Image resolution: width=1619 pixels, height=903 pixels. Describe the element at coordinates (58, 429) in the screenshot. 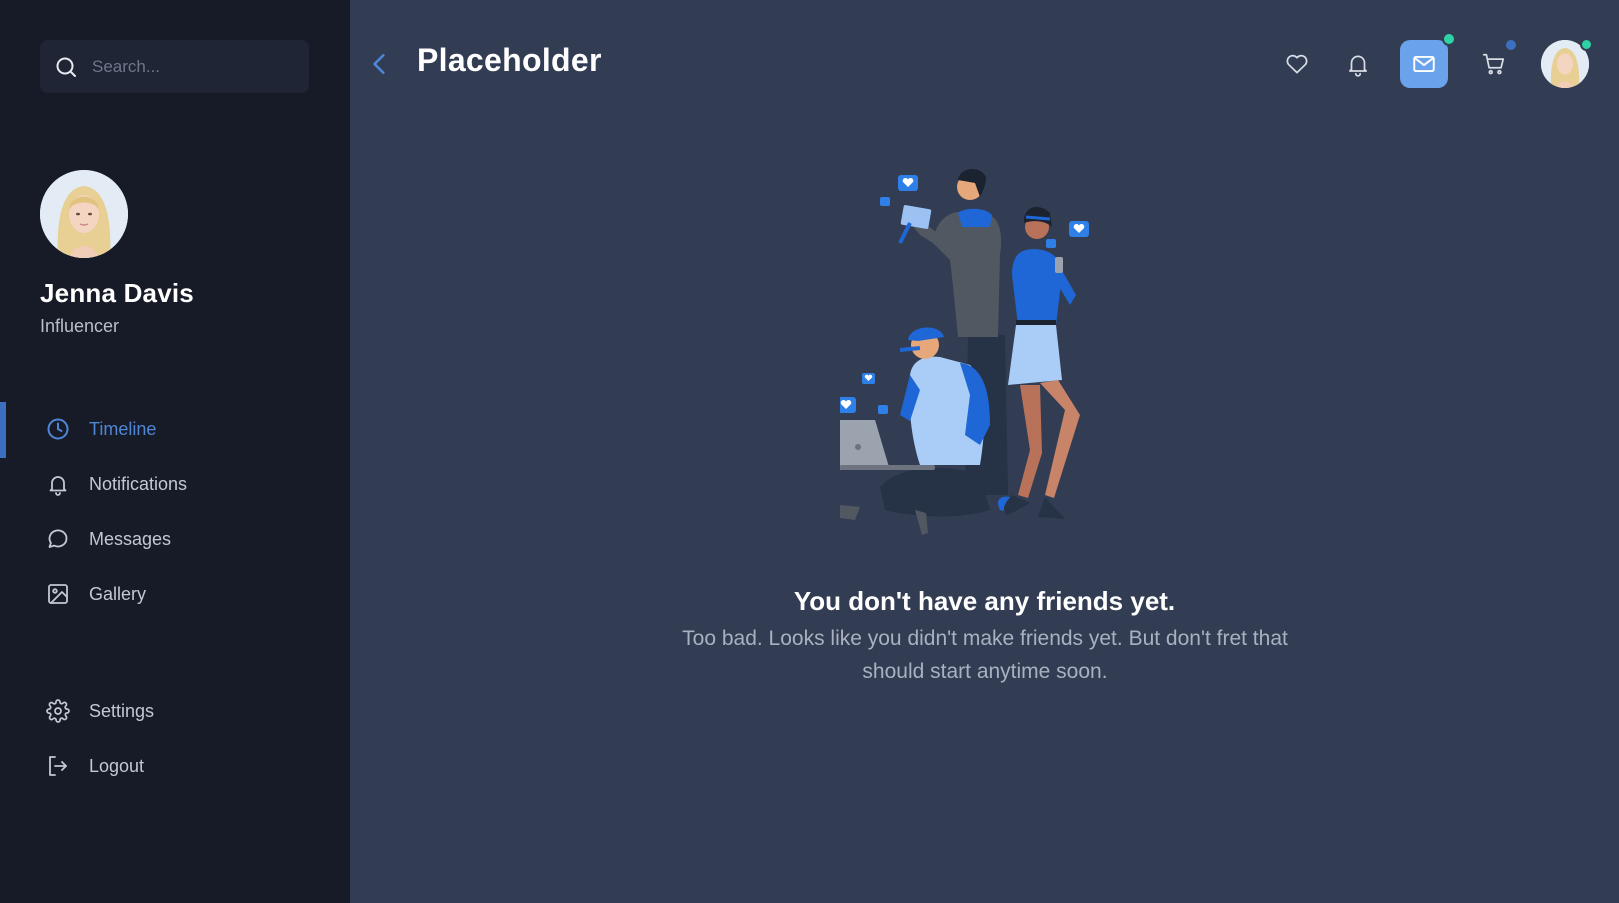

I see `clock-icon` at that location.